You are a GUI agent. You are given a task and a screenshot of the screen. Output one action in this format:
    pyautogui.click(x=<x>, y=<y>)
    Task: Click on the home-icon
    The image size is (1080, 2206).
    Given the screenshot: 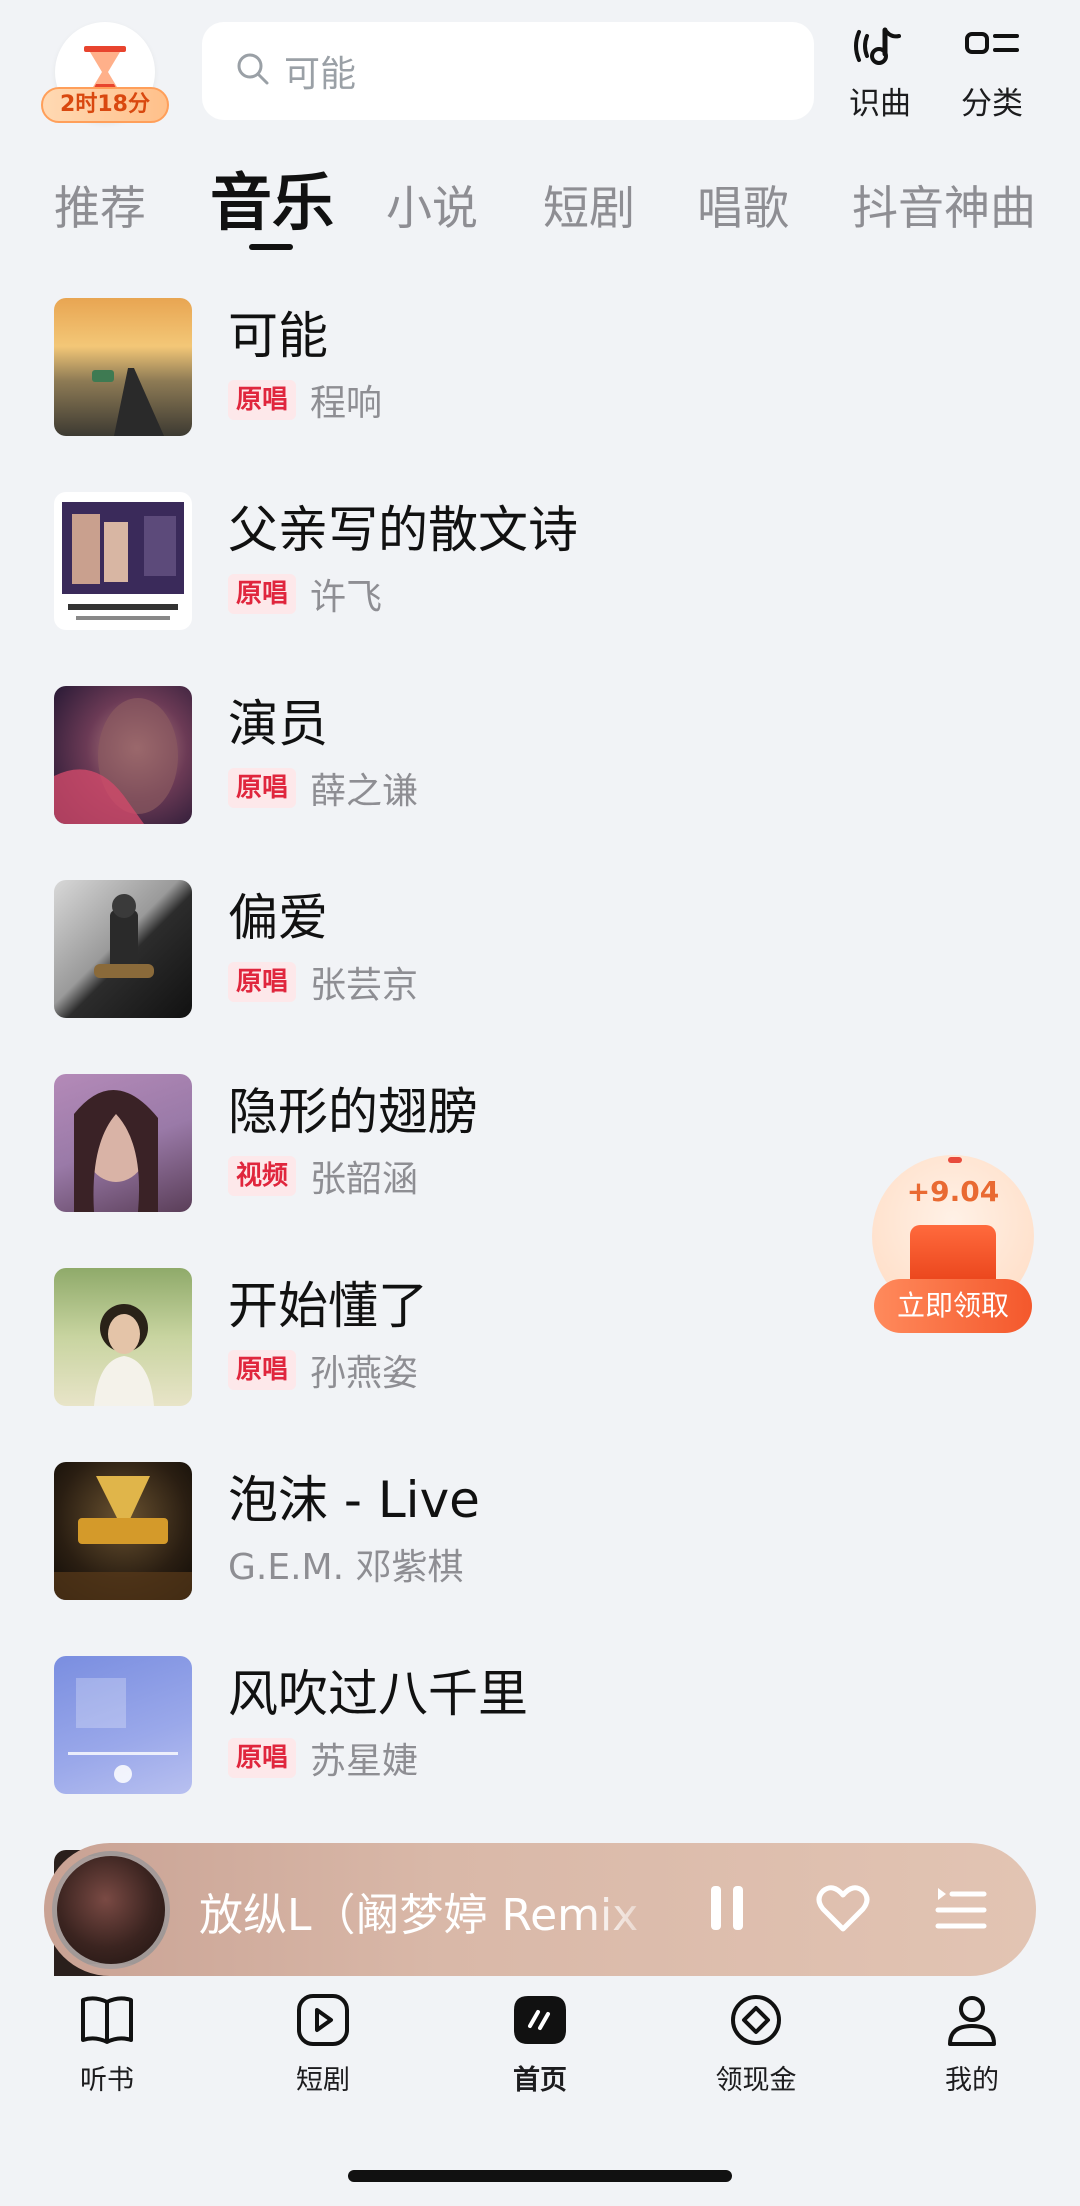 What is the action you would take?
    pyautogui.click(x=540, y=2022)
    